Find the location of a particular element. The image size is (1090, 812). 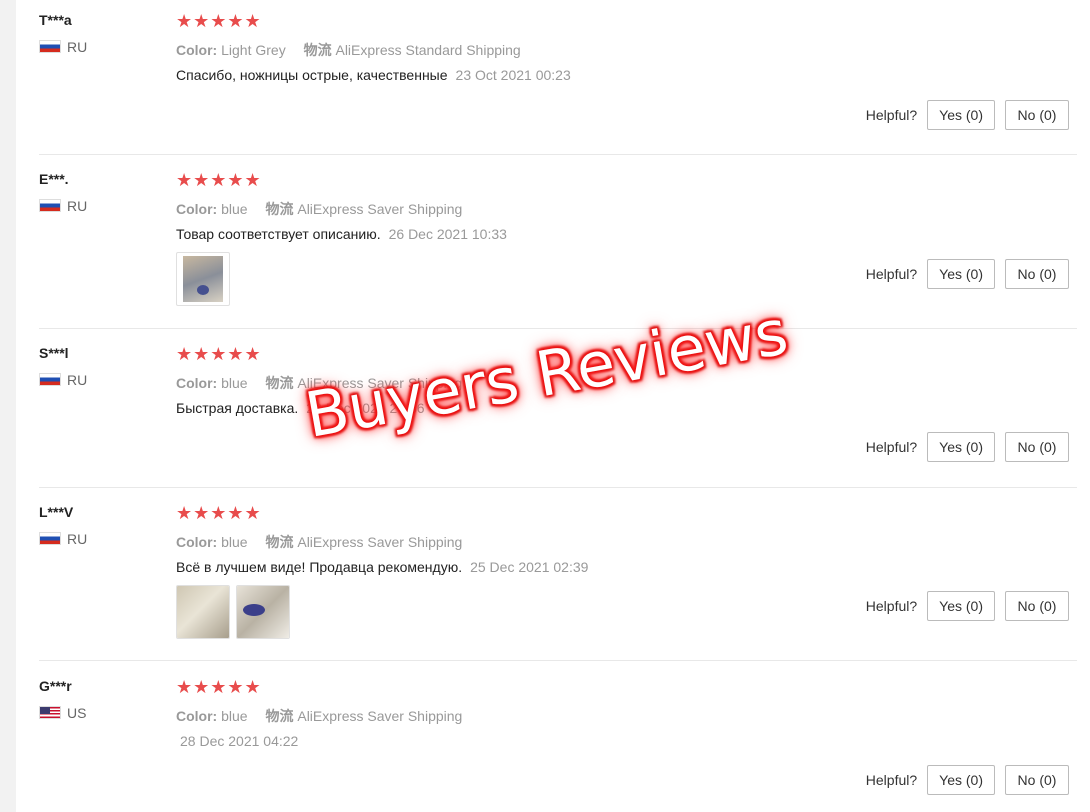

review-text-line: 28 Dec 2021 04:22 is located at coordinates (235, 741).